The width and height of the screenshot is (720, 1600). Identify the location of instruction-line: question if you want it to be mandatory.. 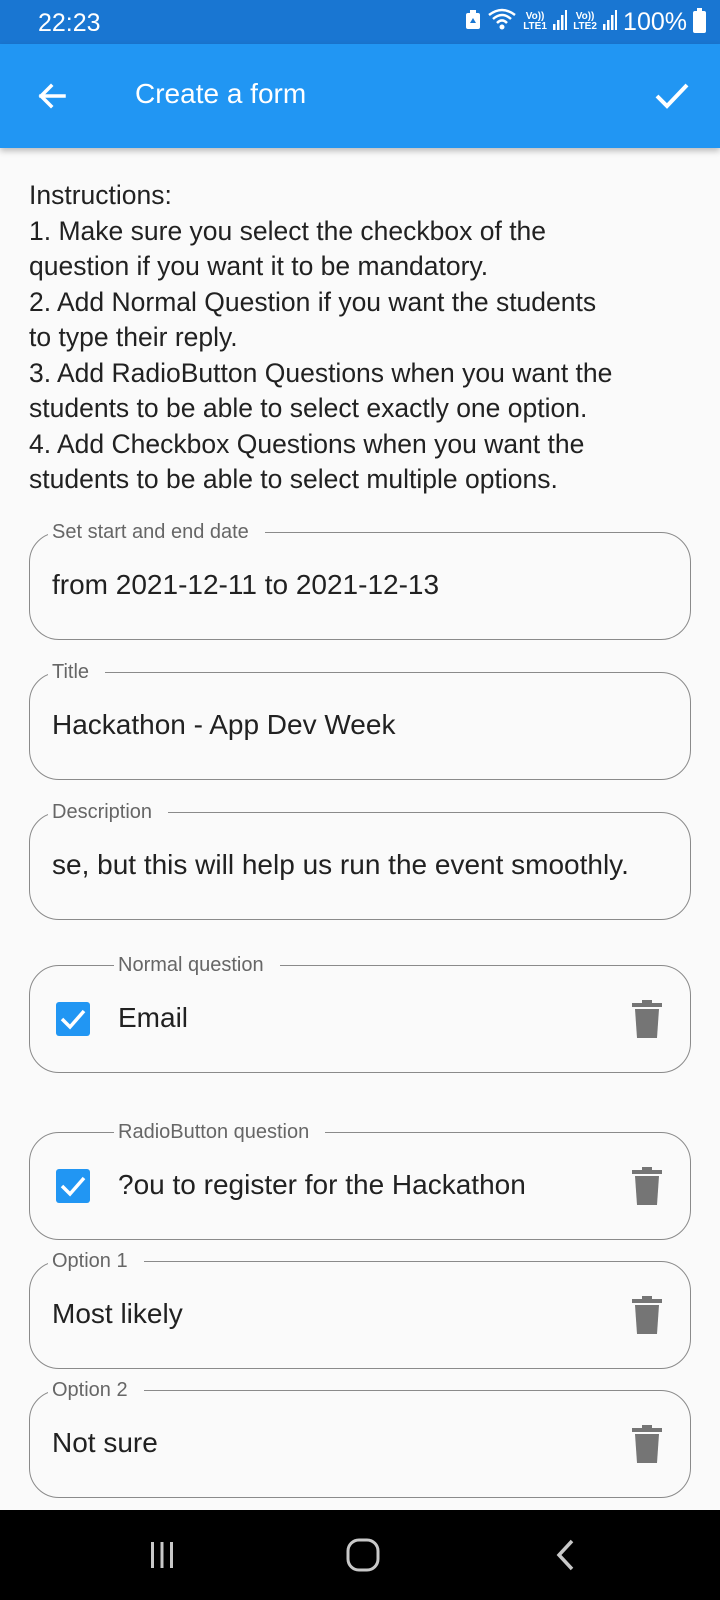
(259, 266).